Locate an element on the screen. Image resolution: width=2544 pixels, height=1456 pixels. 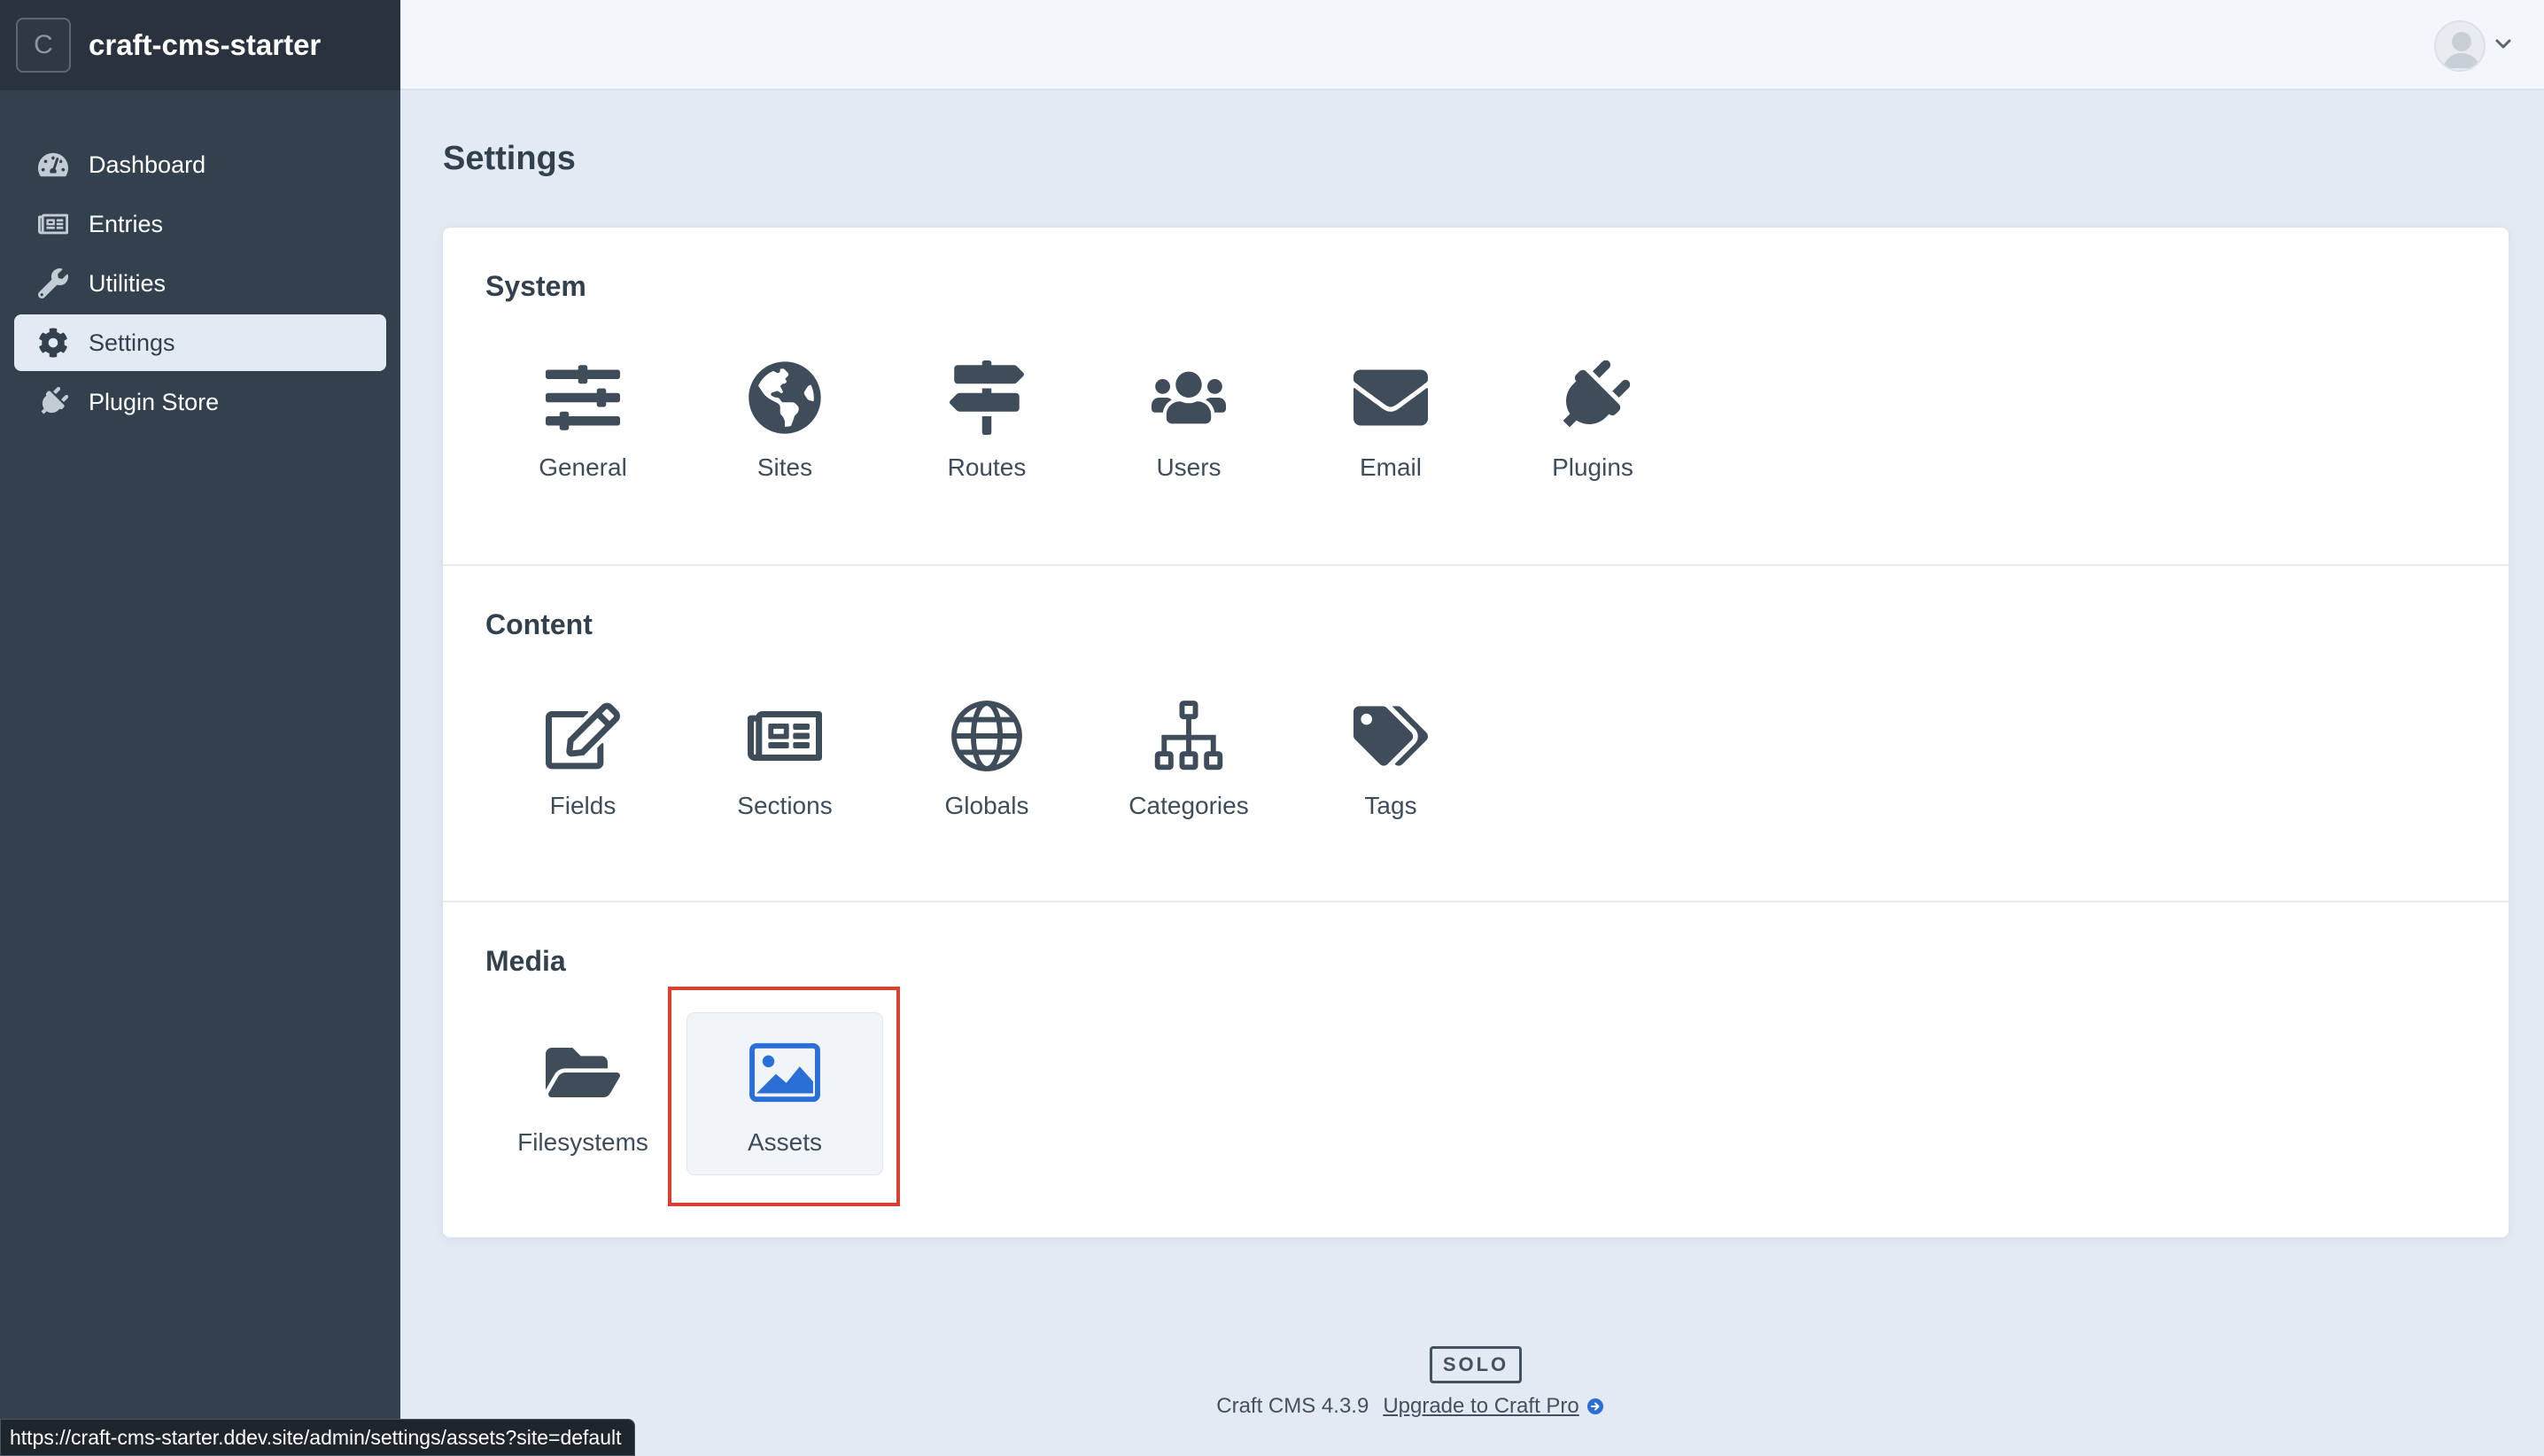
settings-tile-fields: Fields is located at coordinates (582, 757).